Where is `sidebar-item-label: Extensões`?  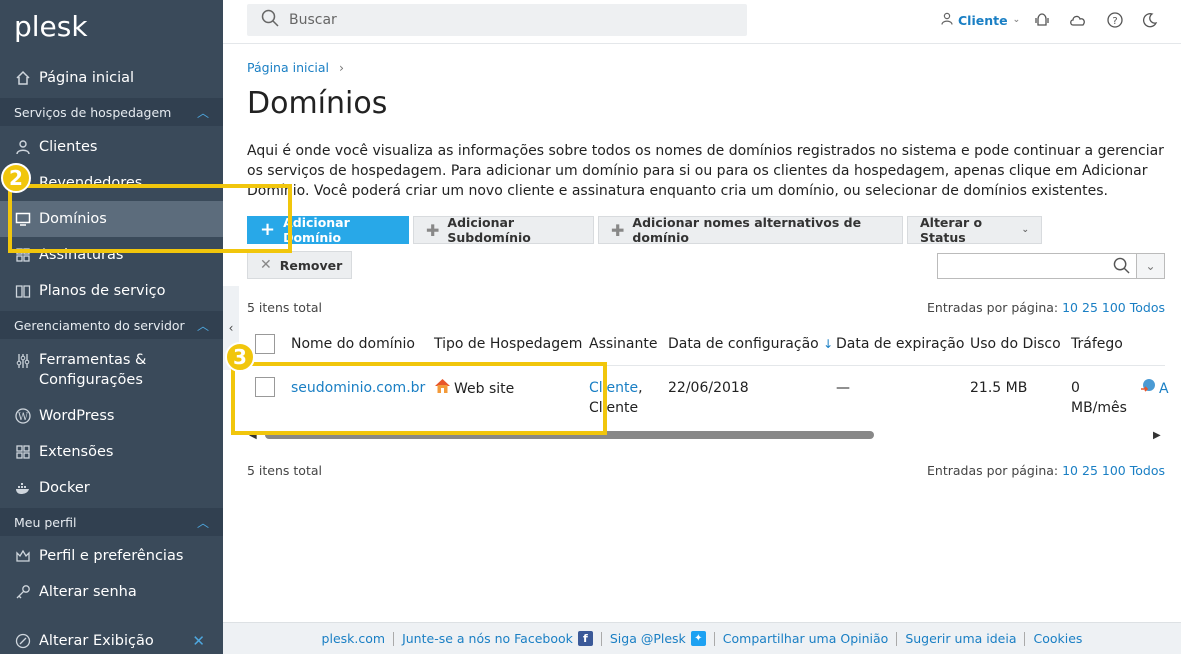
sidebar-item-label: Extensões is located at coordinates (76, 452).